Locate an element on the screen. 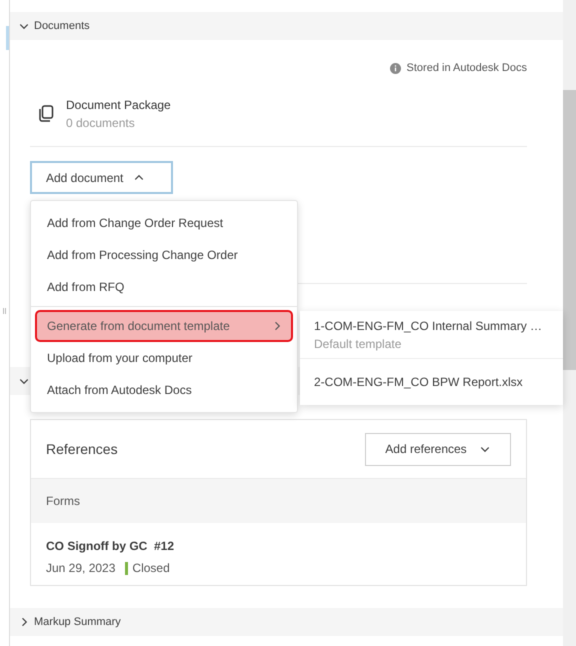 The width and height of the screenshot is (576, 646). status-label: Closed is located at coordinates (151, 568).